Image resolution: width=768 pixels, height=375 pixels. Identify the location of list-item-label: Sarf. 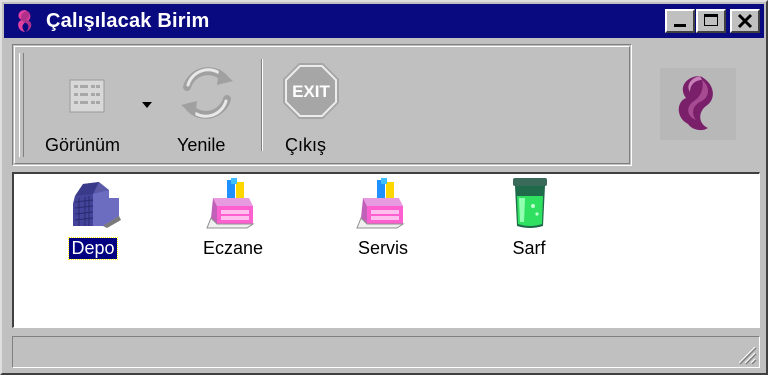
(529, 248).